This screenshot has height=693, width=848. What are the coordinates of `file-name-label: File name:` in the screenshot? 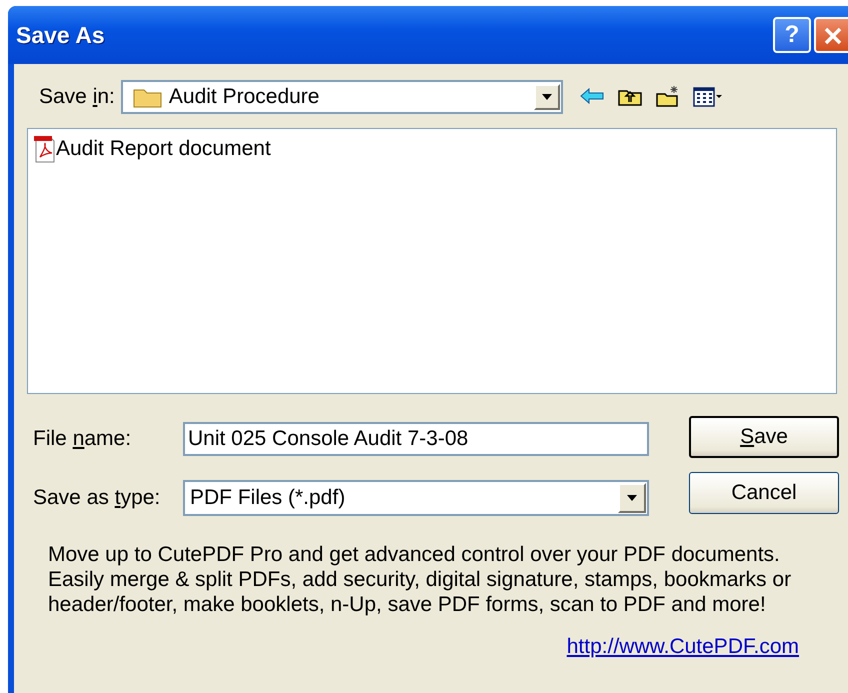 It's located at (82, 439).